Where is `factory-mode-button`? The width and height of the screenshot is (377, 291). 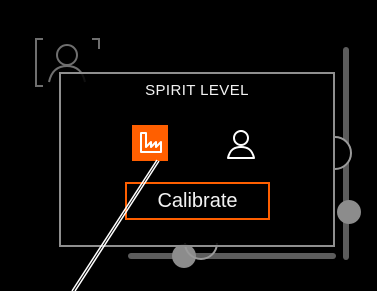 factory-mode-button is located at coordinates (150, 143).